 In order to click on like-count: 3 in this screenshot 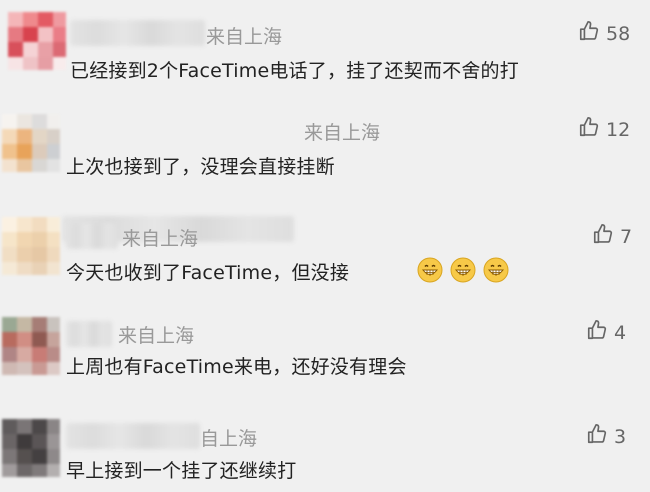, I will do `click(620, 436)`.